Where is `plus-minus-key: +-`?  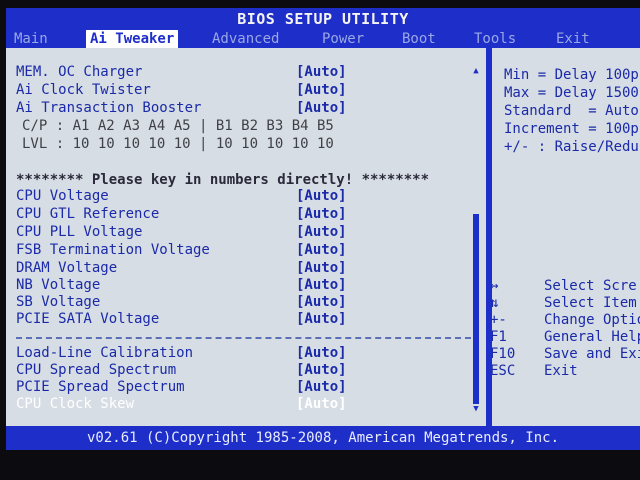
plus-minus-key: +- is located at coordinates (499, 320).